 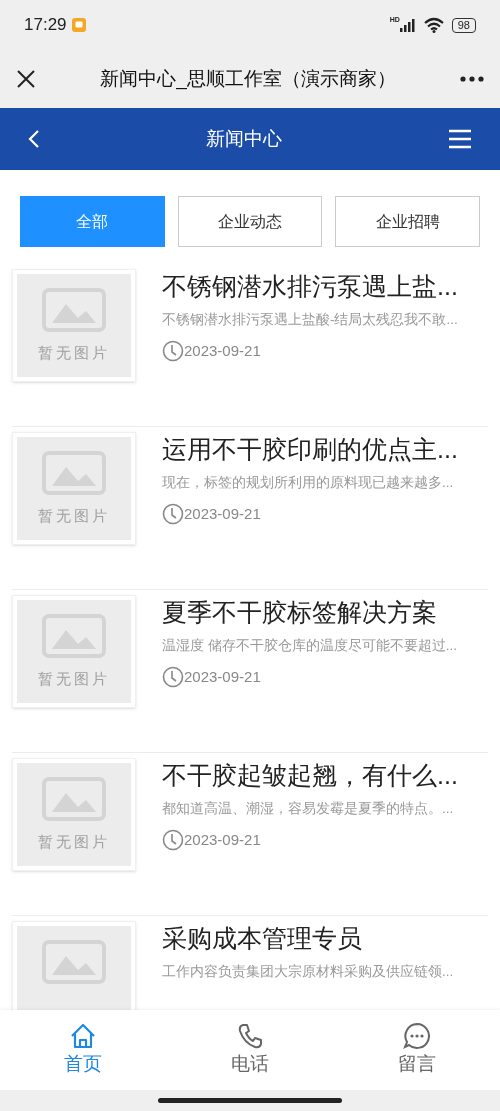 What do you see at coordinates (45, 25) in the screenshot?
I see `status-time: 17:29` at bounding box center [45, 25].